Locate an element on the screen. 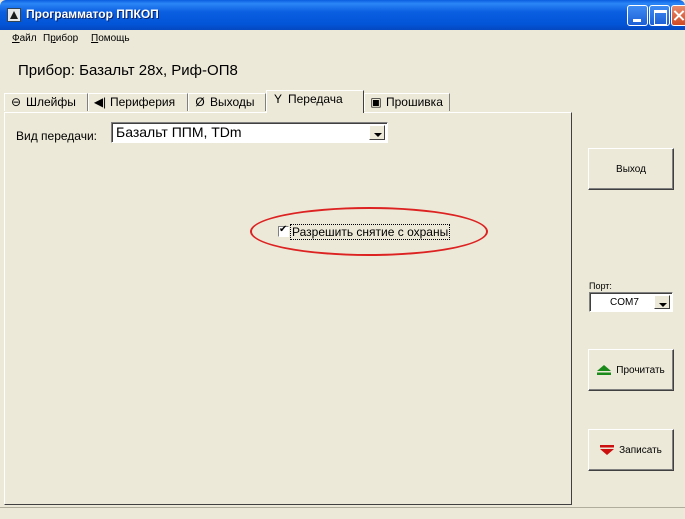  port-select: COM7 is located at coordinates (631, 302).